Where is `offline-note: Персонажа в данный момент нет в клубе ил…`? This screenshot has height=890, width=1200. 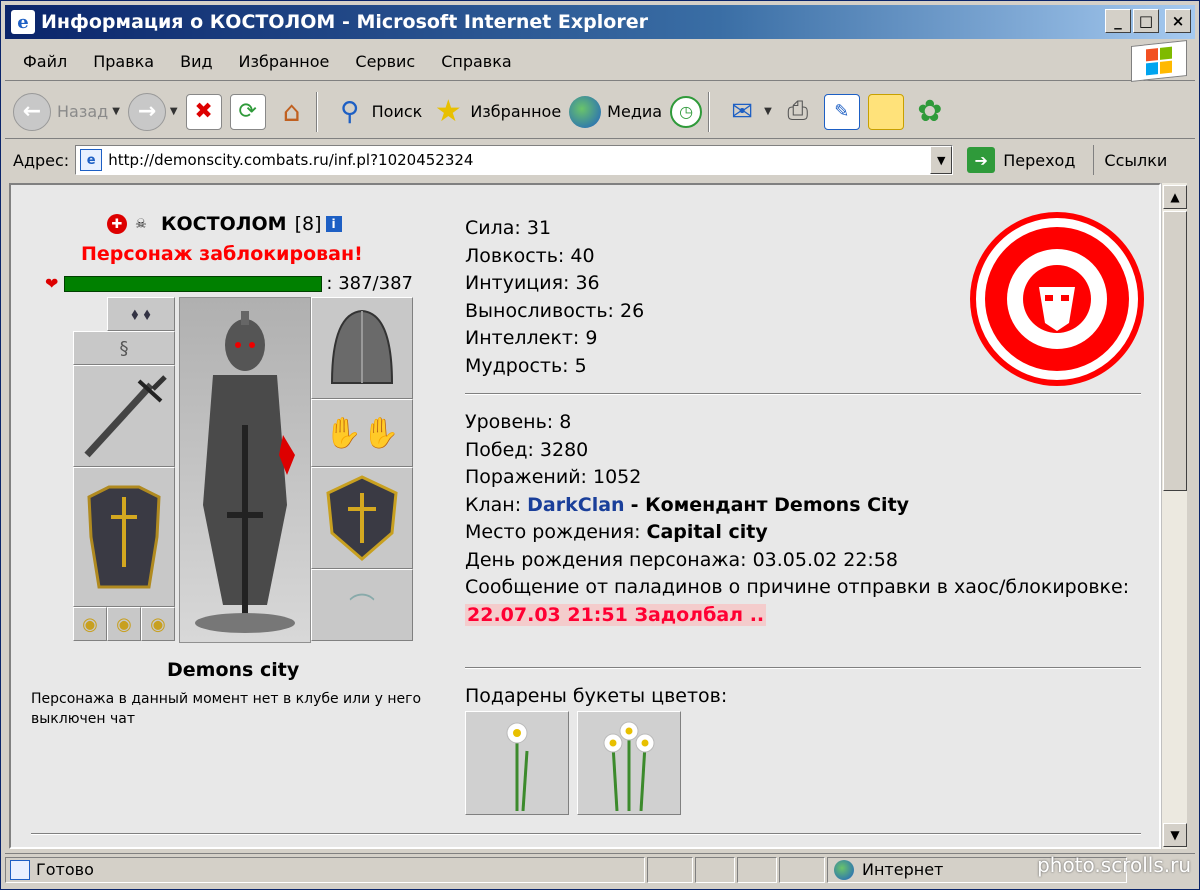 offline-note: Персонажа в данный момент нет в клубе ил… is located at coordinates (226, 709).